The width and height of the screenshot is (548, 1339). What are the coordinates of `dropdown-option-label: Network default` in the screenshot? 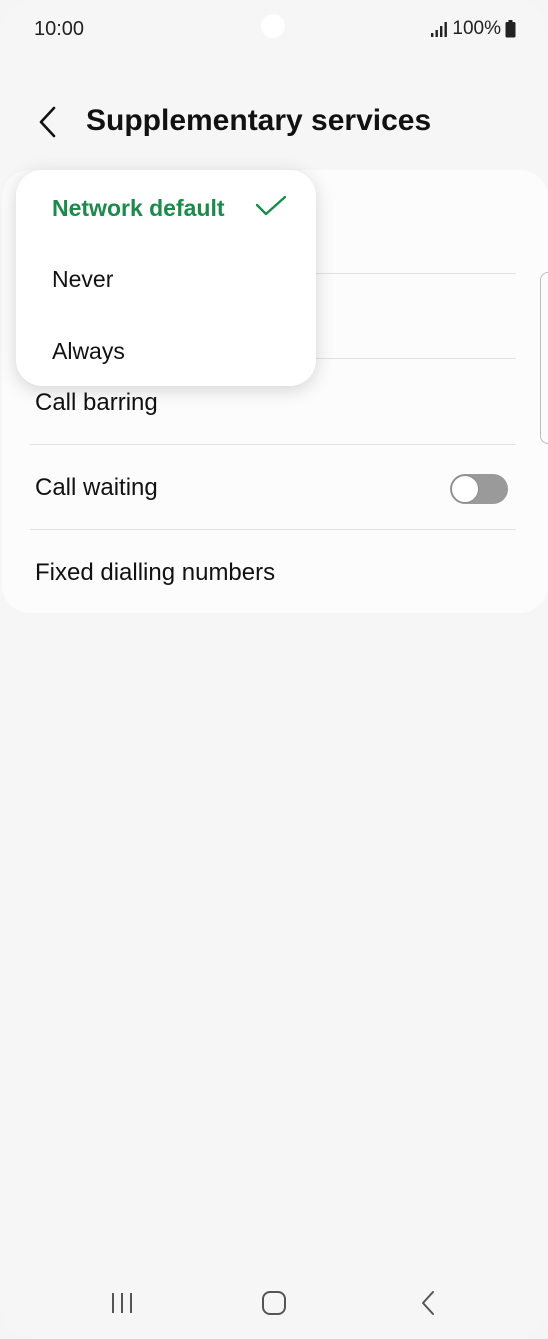 It's located at (138, 208).